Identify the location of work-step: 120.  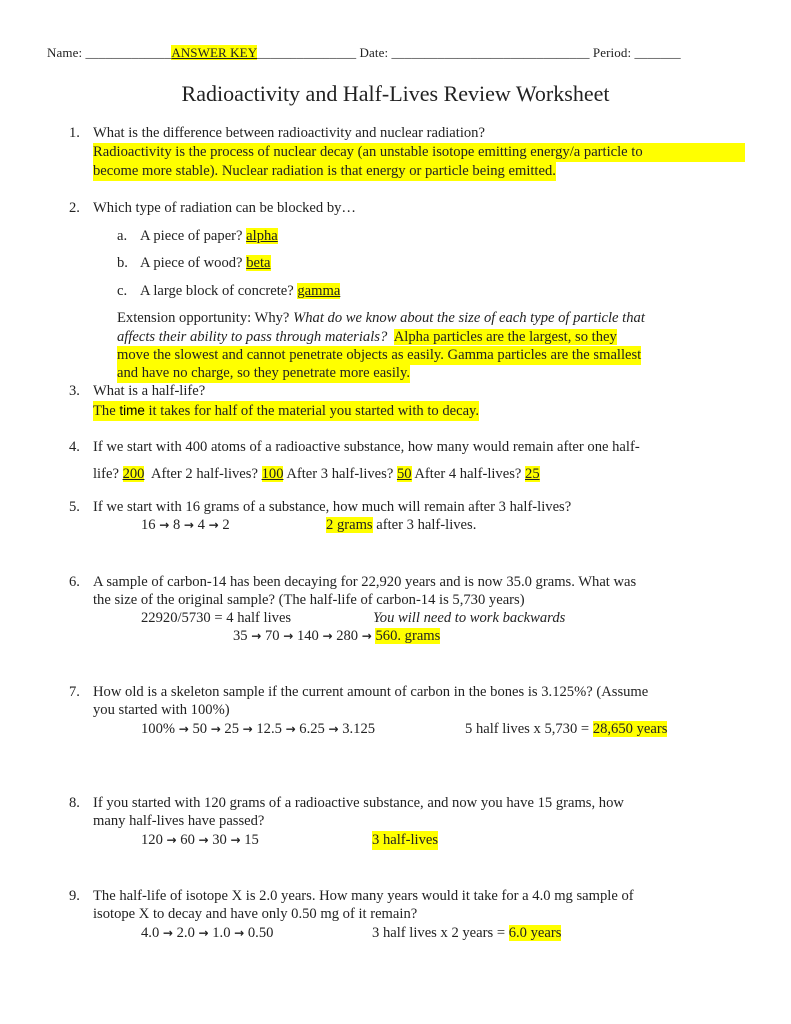
(152, 840).